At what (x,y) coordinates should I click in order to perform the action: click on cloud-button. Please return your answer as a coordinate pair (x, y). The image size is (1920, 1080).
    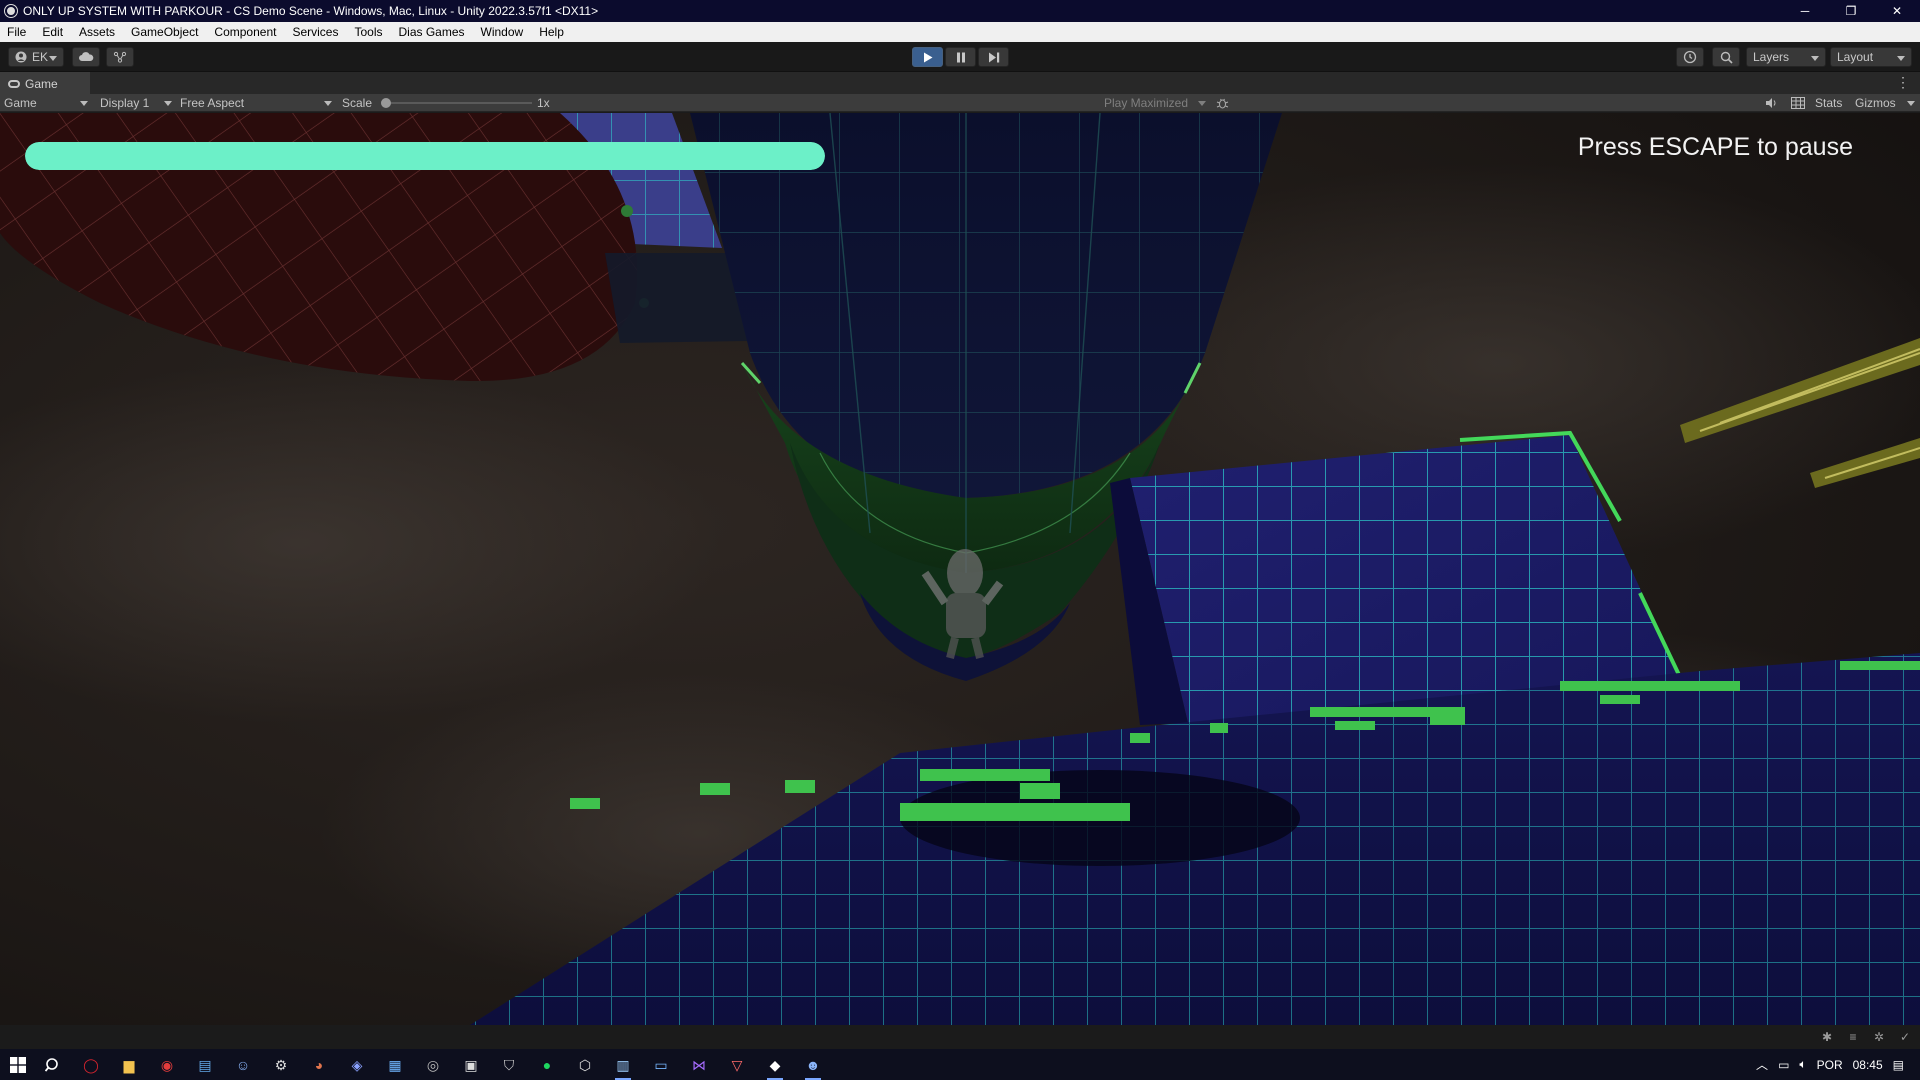
    Looking at the image, I should click on (86, 57).